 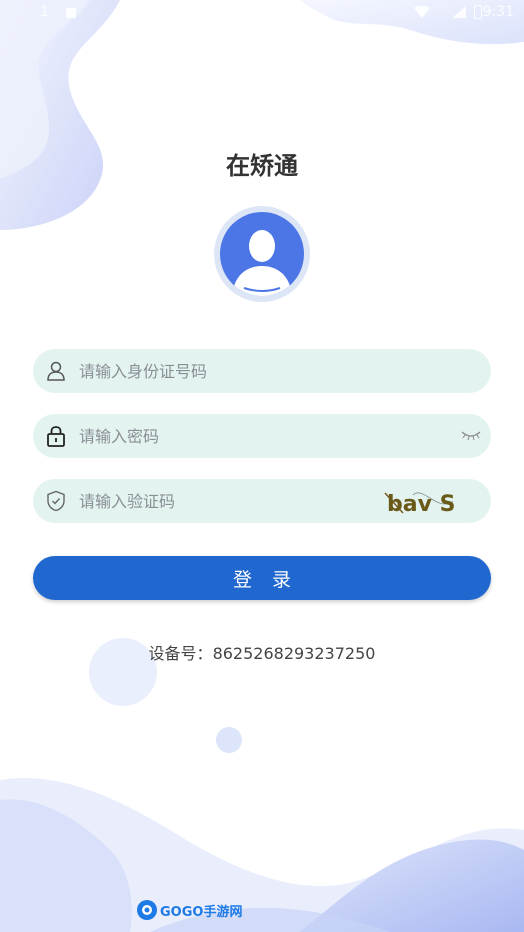 I want to click on login-button: 登录, so click(x=262, y=578).